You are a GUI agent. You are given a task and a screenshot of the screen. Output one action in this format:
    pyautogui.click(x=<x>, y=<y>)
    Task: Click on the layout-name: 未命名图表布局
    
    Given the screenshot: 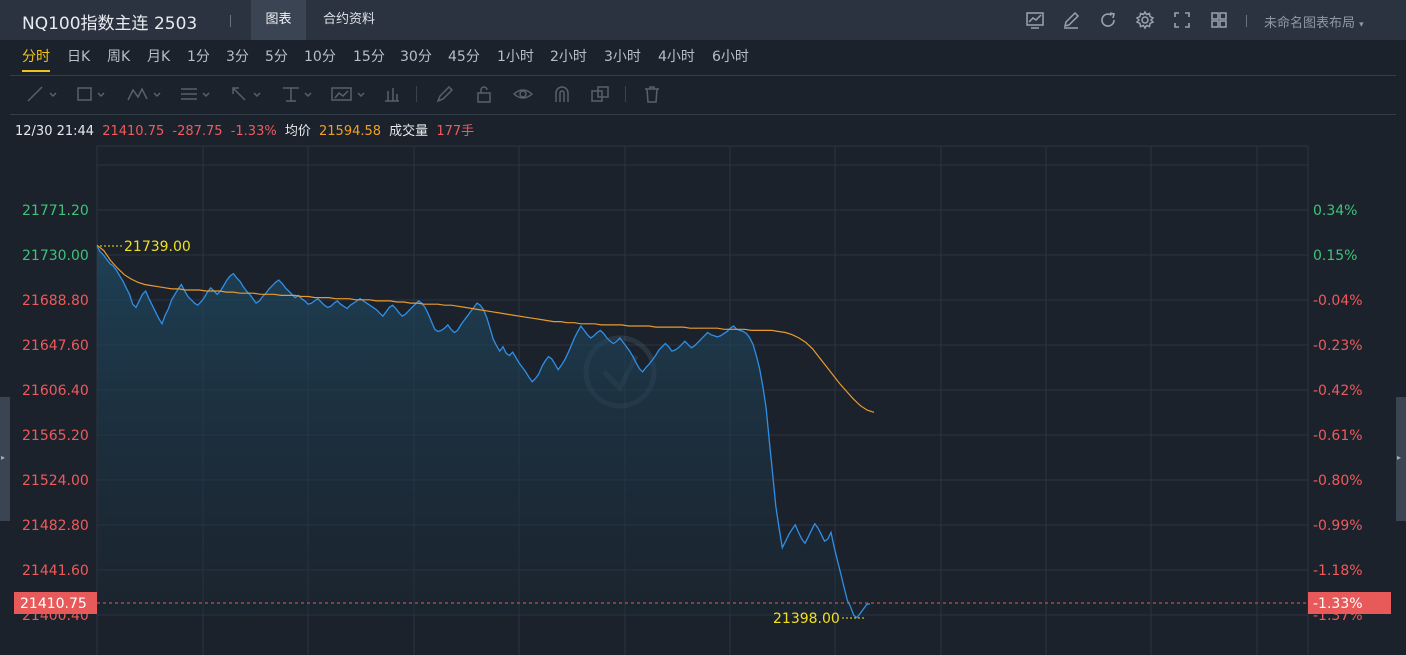 What is the action you would take?
    pyautogui.click(x=1310, y=23)
    